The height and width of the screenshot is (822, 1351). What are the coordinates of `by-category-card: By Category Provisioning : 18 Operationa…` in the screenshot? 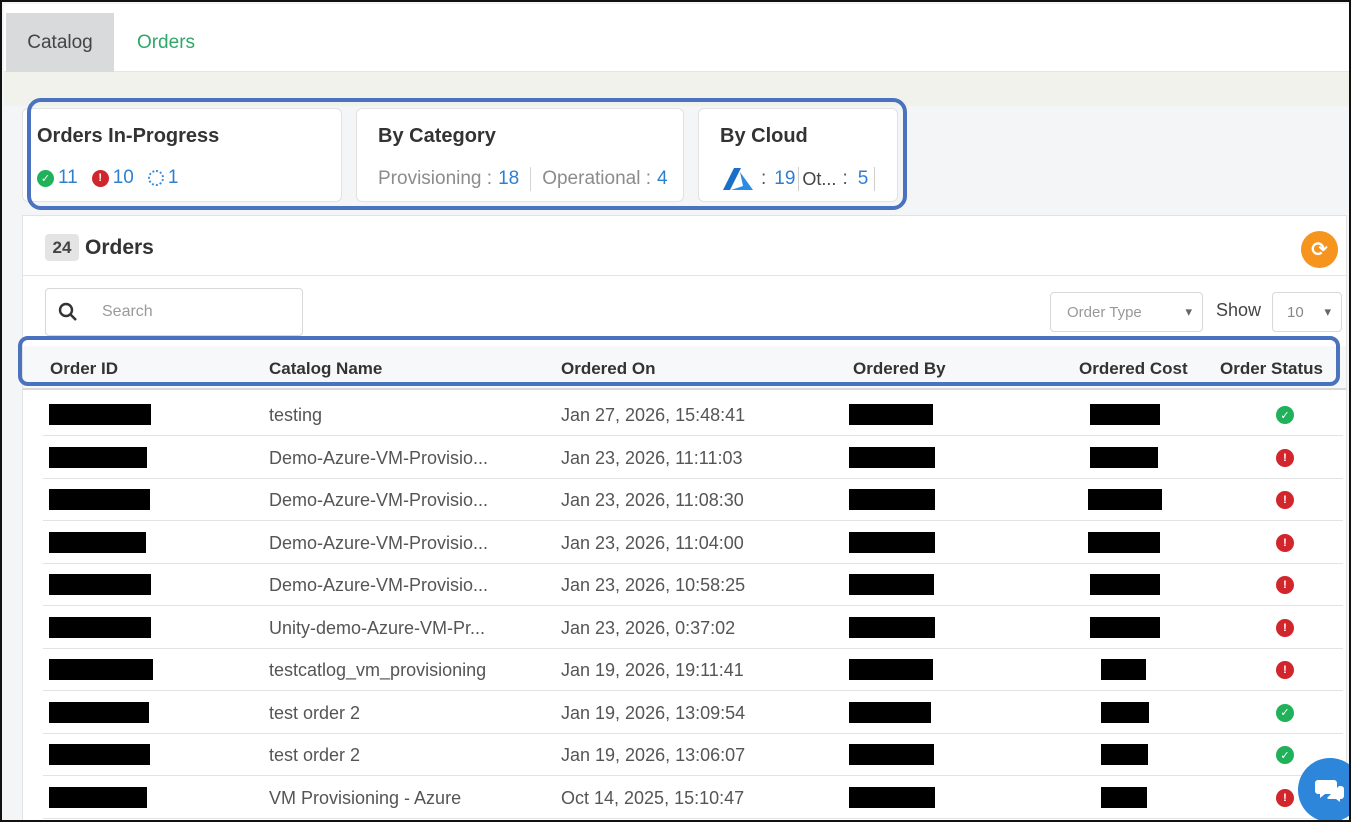 It's located at (520, 155).